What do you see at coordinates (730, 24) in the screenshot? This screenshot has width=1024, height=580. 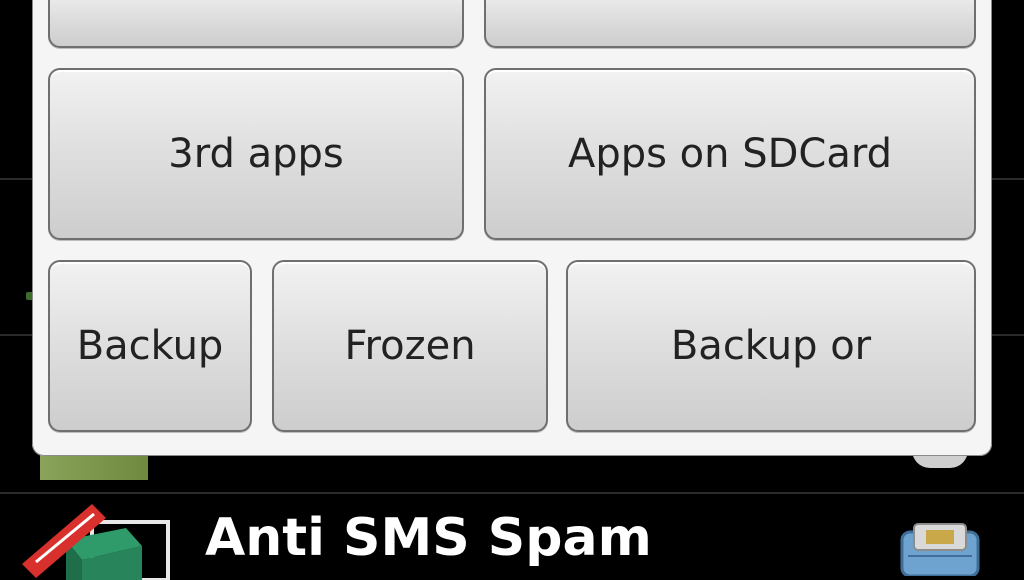 I see `filter-button-top-right` at bounding box center [730, 24].